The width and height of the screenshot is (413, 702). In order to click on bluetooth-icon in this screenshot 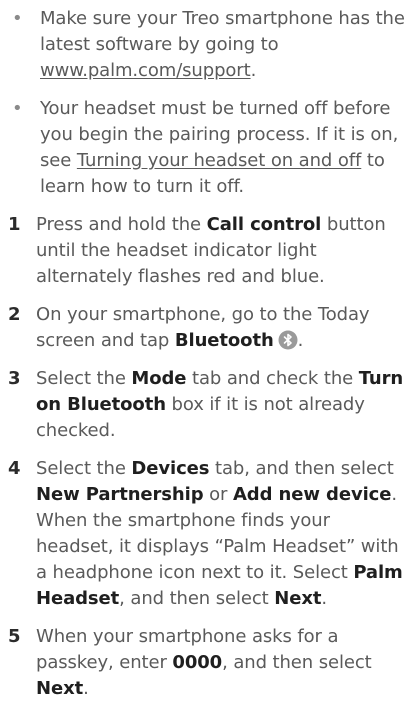, I will do `click(288, 340)`.